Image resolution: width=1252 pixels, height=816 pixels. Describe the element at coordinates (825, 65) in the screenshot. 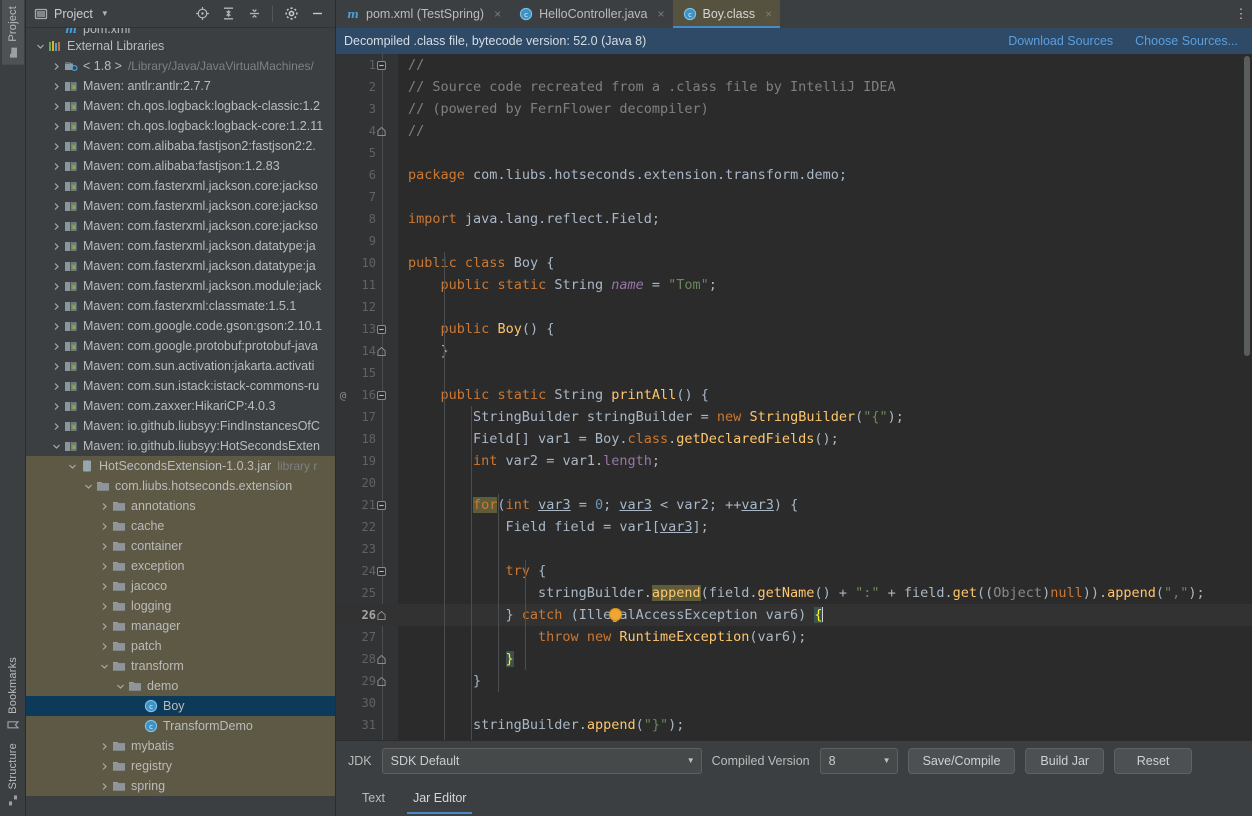

I see `code-line: //` at that location.